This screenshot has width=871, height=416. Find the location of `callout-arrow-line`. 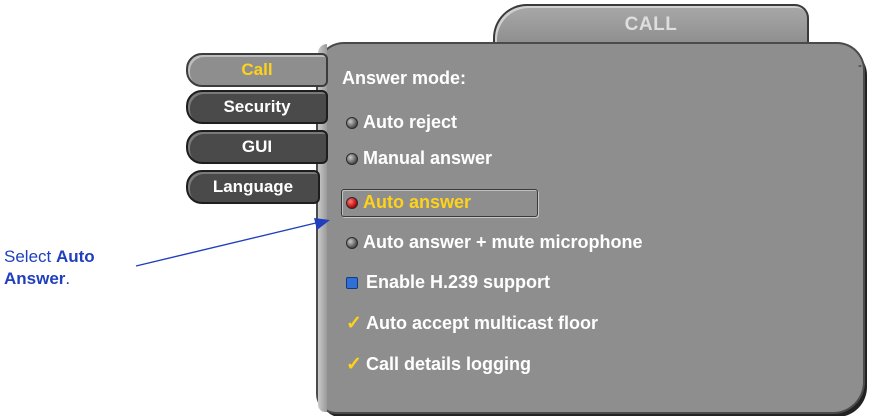

callout-arrow-line is located at coordinates (228, 244).